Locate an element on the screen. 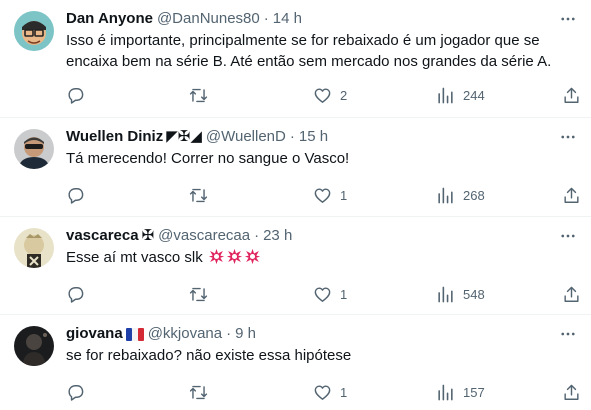 The height and width of the screenshot is (410, 591). views-button: 268 is located at coordinates (460, 195).